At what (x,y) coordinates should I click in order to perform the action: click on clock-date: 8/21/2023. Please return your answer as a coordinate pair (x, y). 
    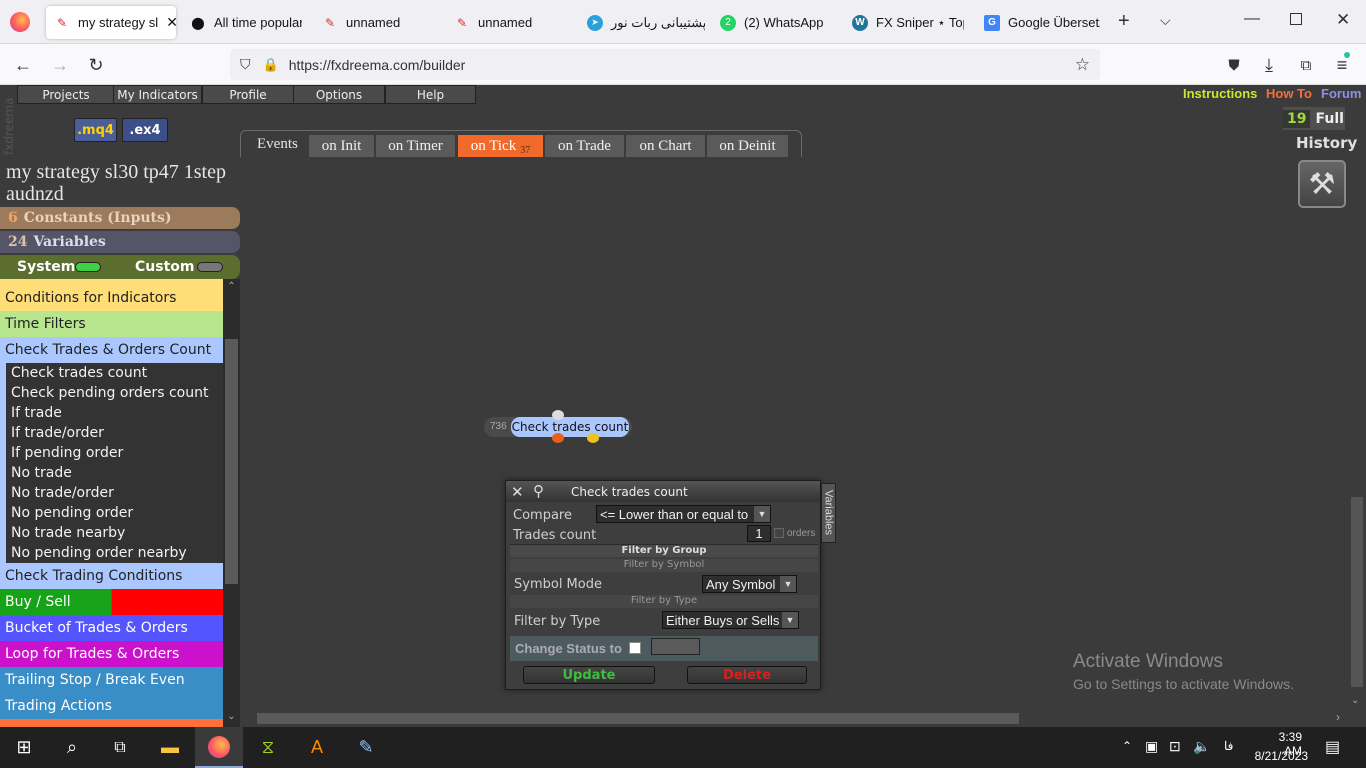
    Looking at the image, I should click on (1280, 756).